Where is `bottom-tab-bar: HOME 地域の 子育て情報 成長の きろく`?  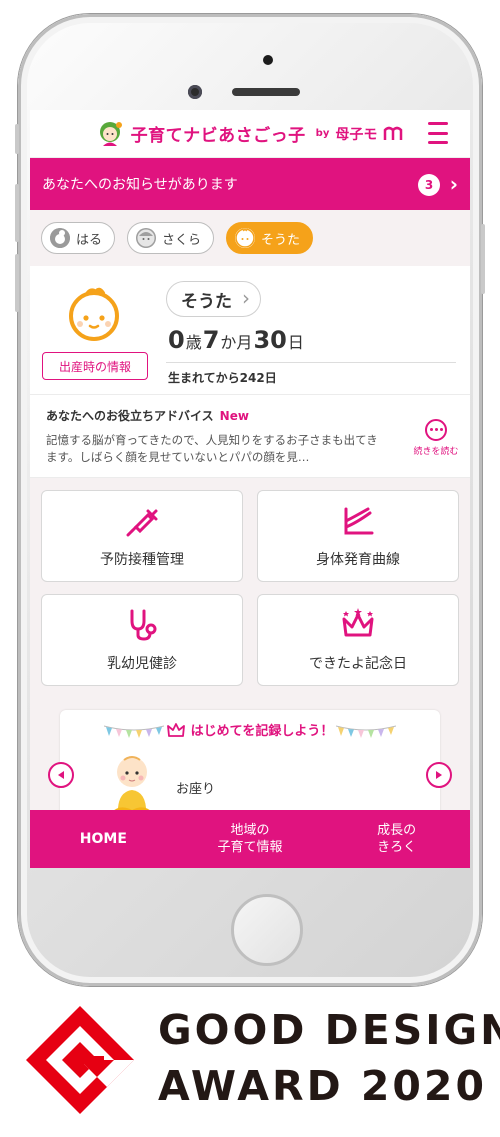 bottom-tab-bar: HOME 地域の 子育て情報 成長の きろく is located at coordinates (250, 839).